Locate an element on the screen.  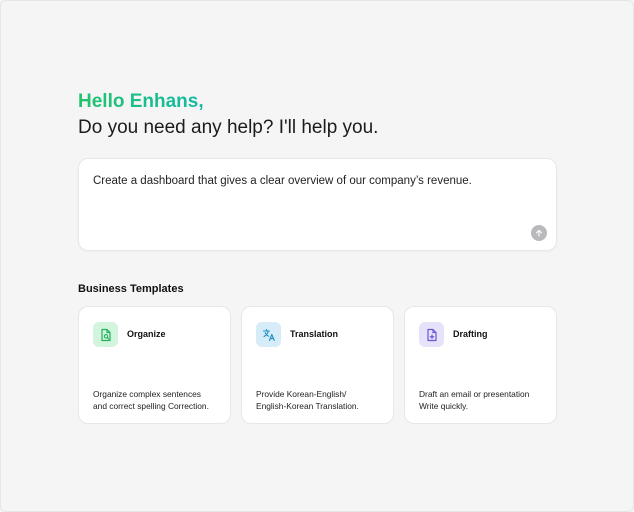
arrow-up-icon is located at coordinates (539, 233).